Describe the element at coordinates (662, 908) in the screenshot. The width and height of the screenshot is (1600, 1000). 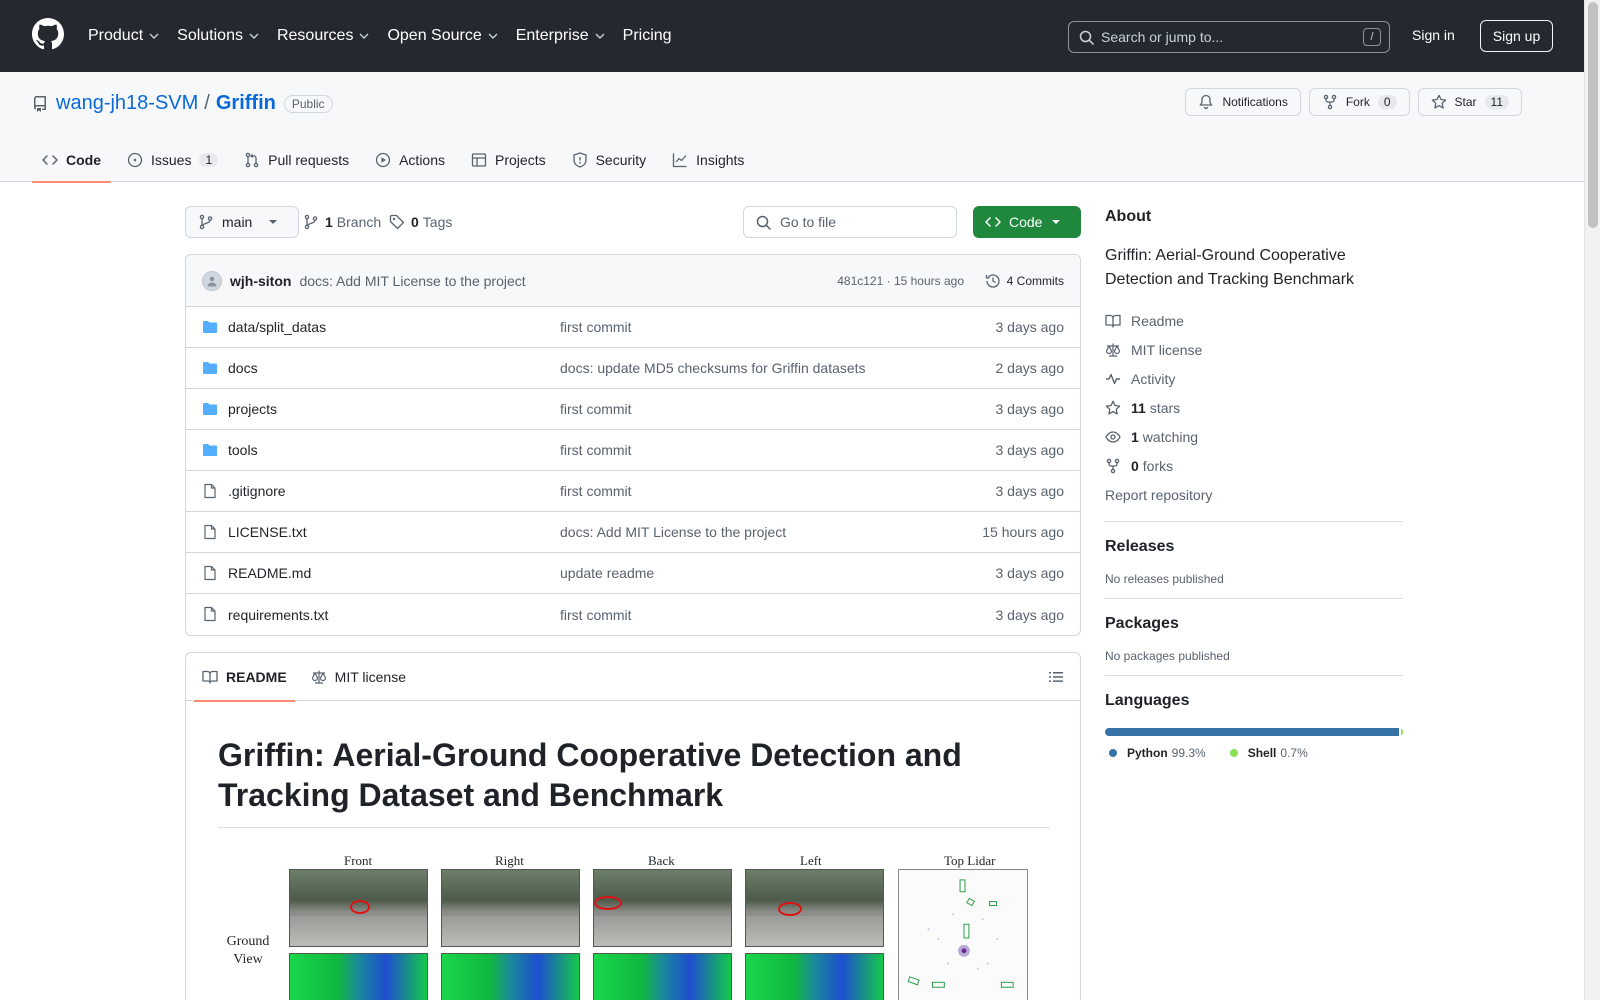
I see `camera-image-back` at that location.